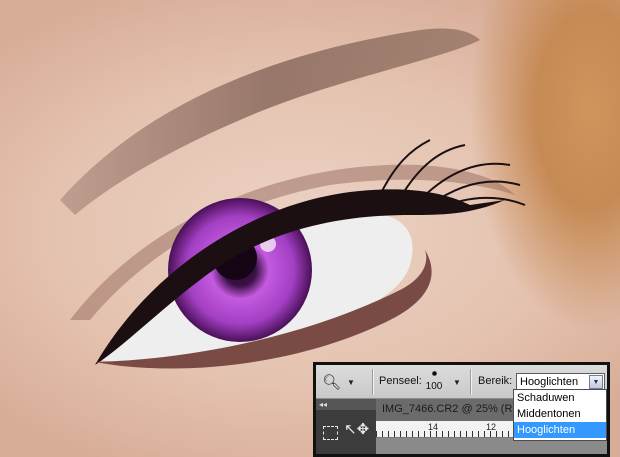  What do you see at coordinates (495, 381) in the screenshot?
I see `range-label: Bereik:` at bounding box center [495, 381].